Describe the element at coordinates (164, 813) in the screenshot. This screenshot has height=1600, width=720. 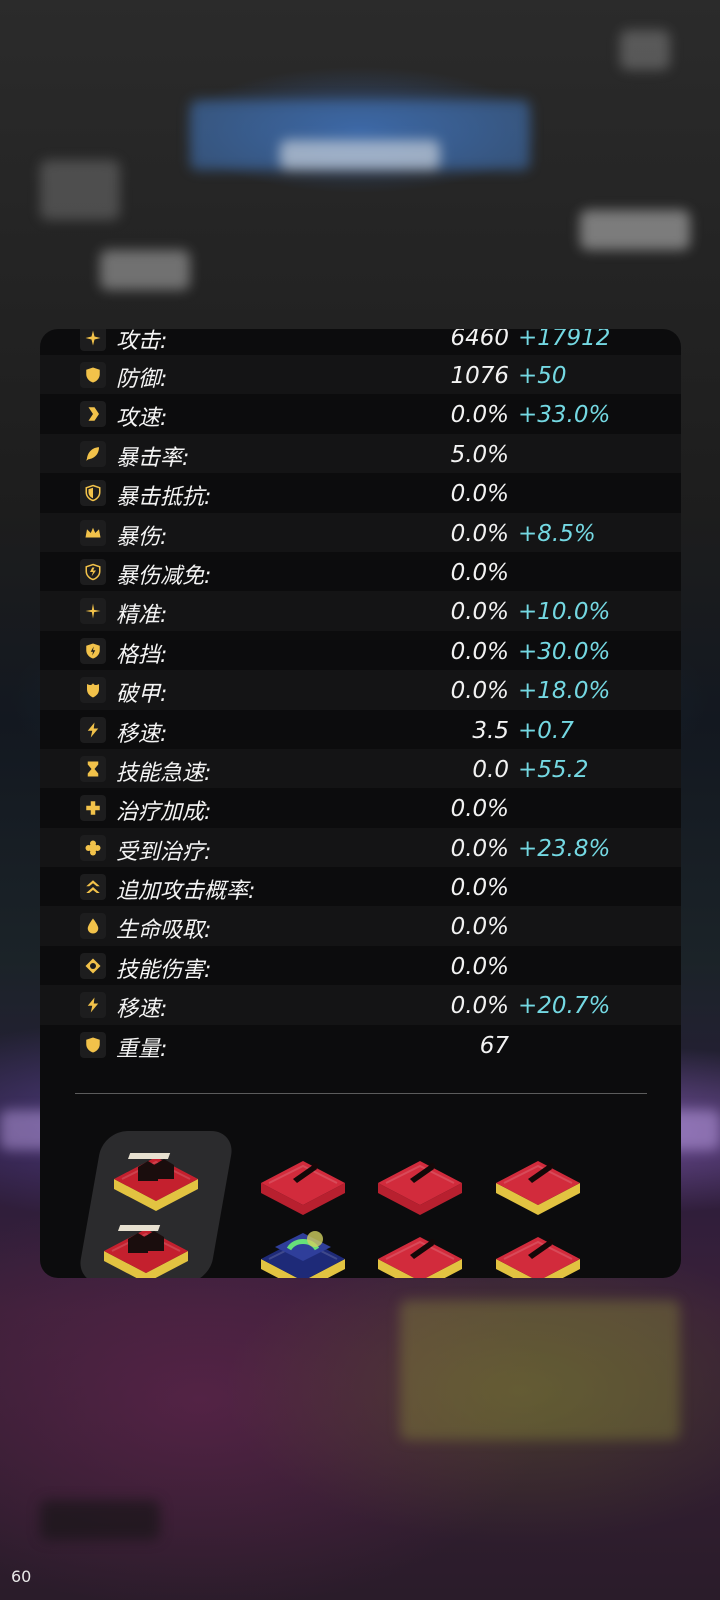
I see `stat-label: 治疗加成:` at that location.